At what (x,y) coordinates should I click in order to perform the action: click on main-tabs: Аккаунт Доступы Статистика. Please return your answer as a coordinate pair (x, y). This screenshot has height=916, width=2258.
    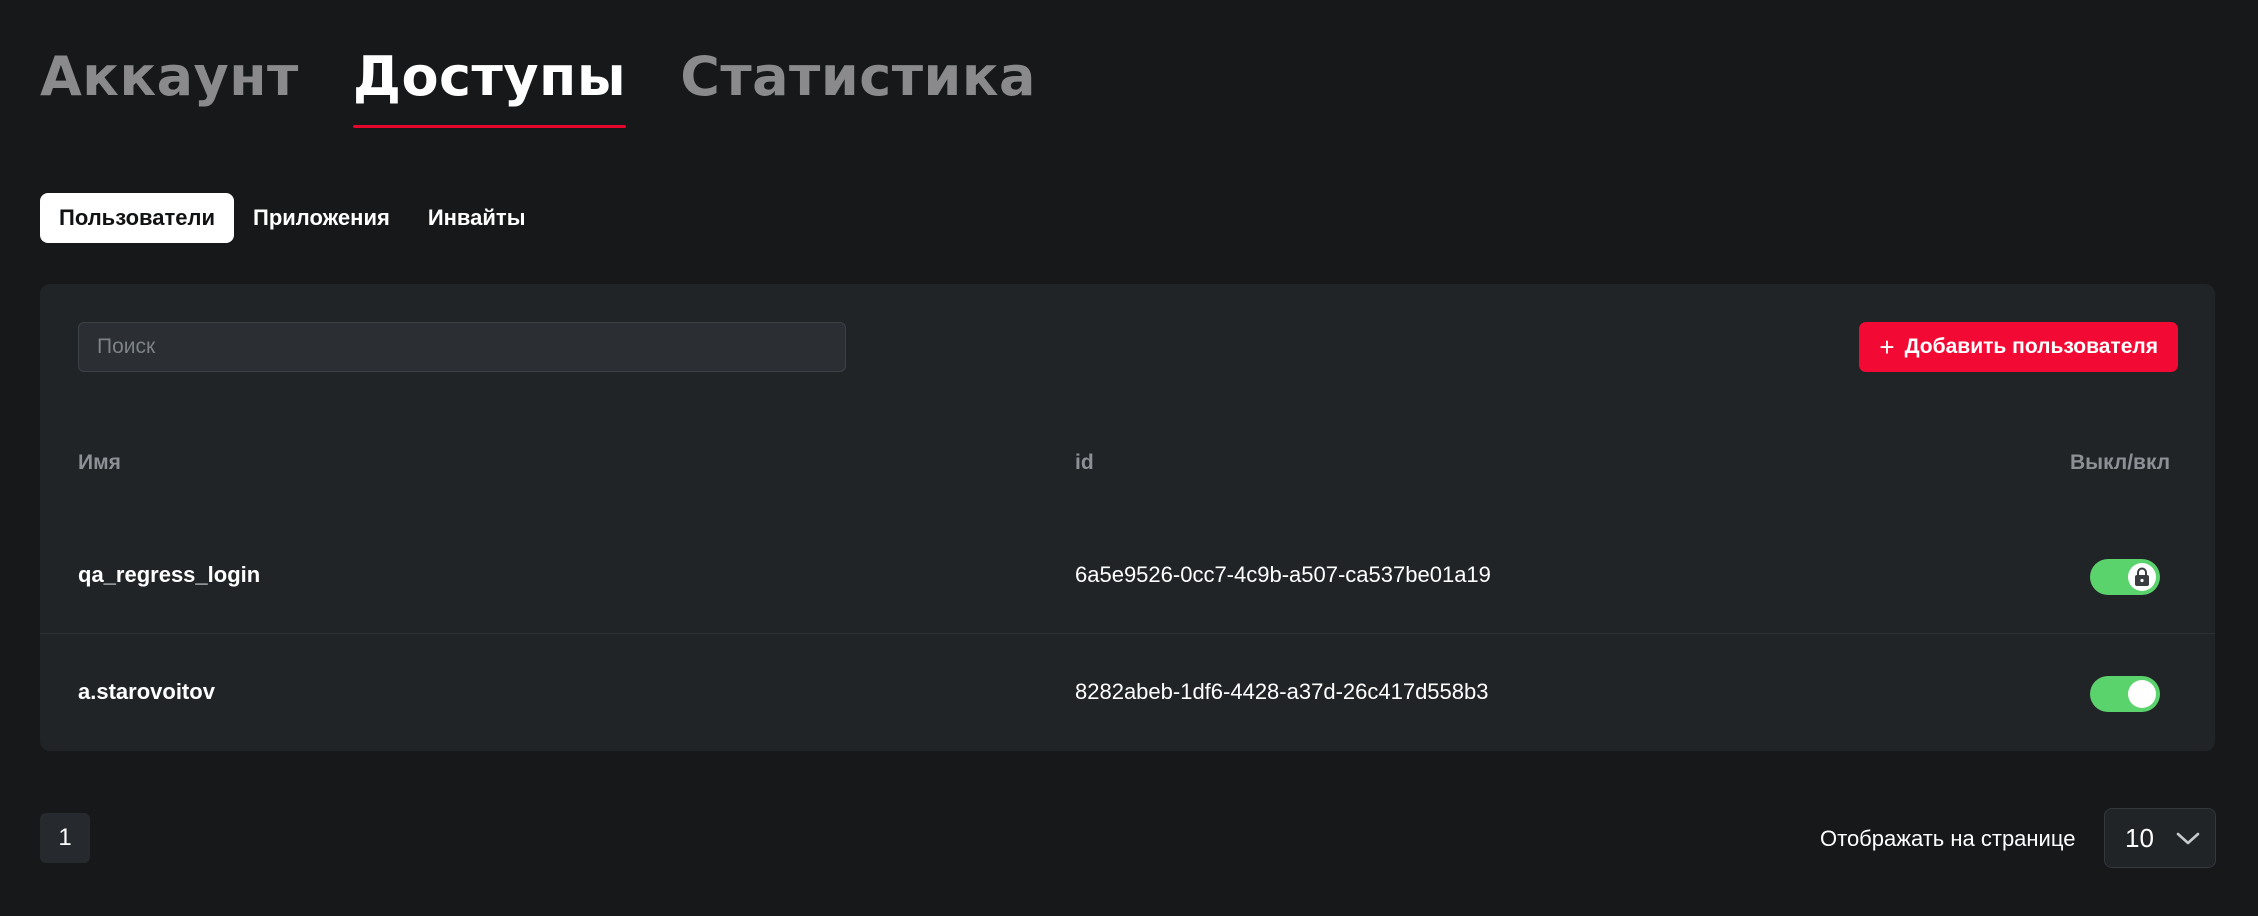
    Looking at the image, I should click on (538, 86).